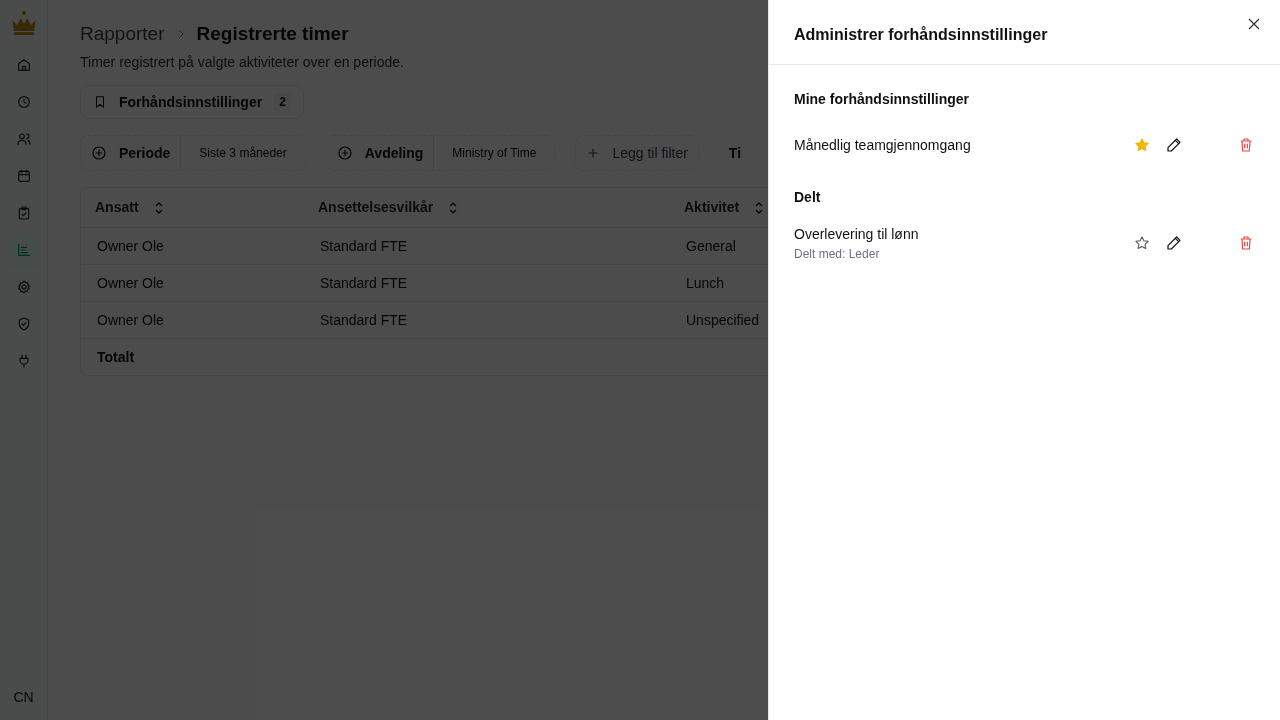 The width and height of the screenshot is (1280, 720). I want to click on preset-name: Overlevering til lønn, so click(857, 234).